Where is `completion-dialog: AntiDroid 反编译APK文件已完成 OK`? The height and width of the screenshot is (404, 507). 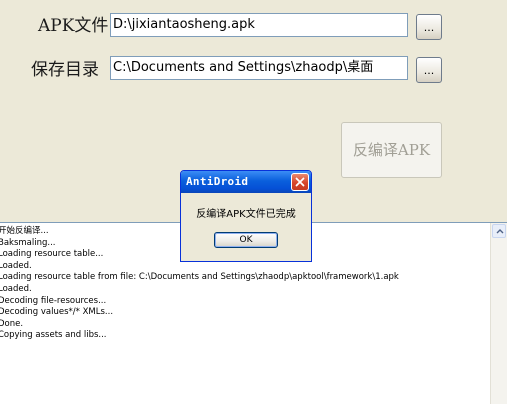
completion-dialog: AntiDroid 反编译APK文件已完成 OK is located at coordinates (246, 216).